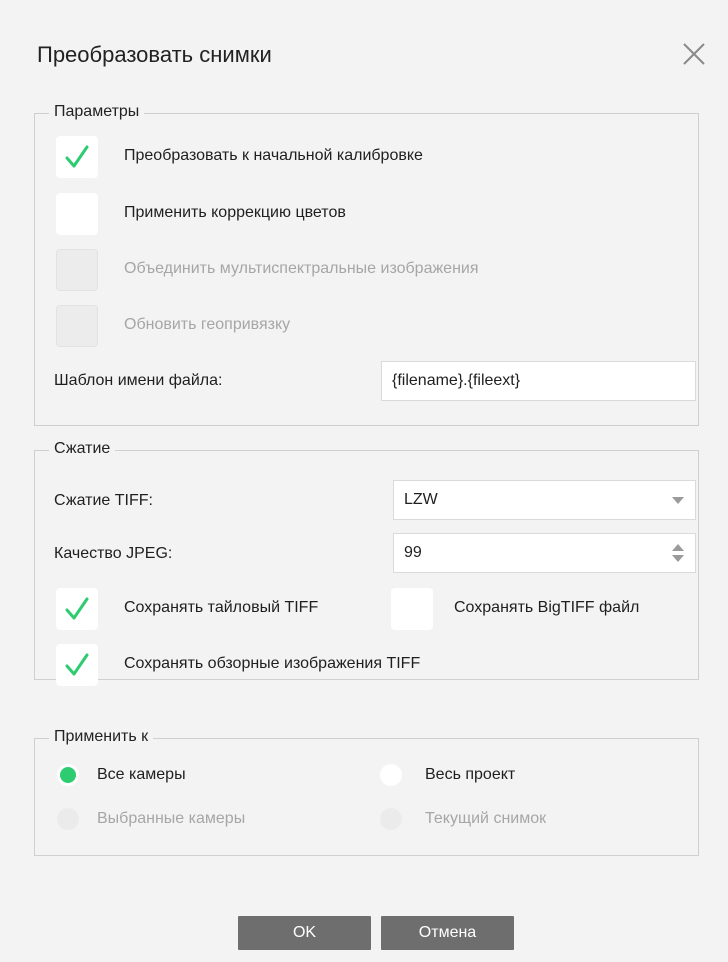 This screenshot has width=728, height=962. Describe the element at coordinates (272, 663) in the screenshot. I see `overviews-label: Сохранять обзорные изображения TIFF` at that location.